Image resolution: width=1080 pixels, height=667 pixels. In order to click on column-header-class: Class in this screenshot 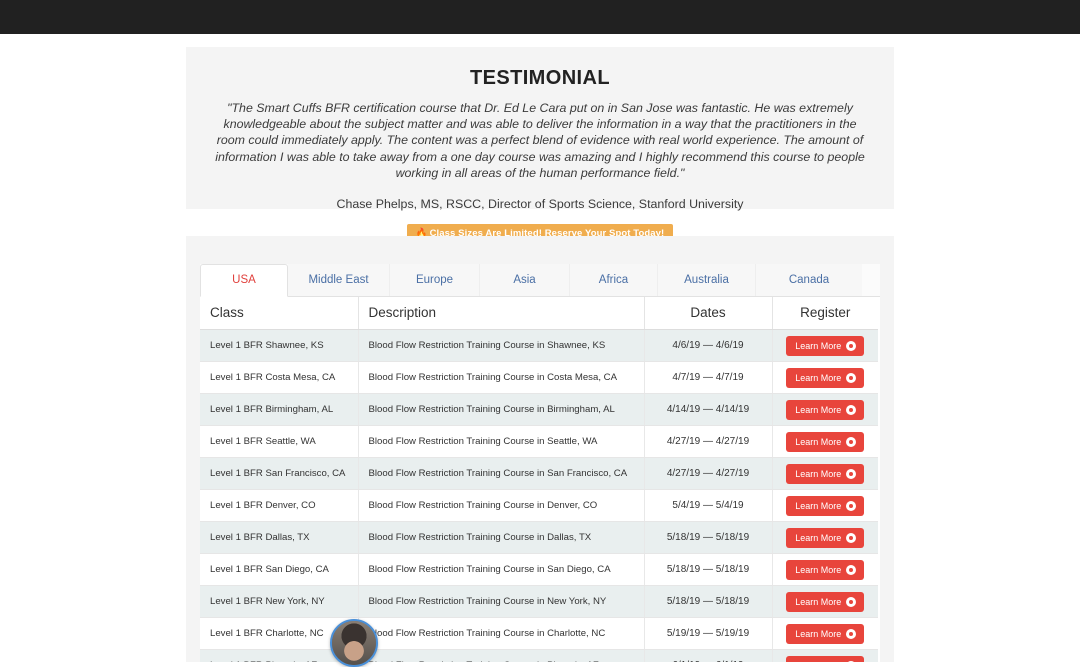, I will do `click(279, 313)`.